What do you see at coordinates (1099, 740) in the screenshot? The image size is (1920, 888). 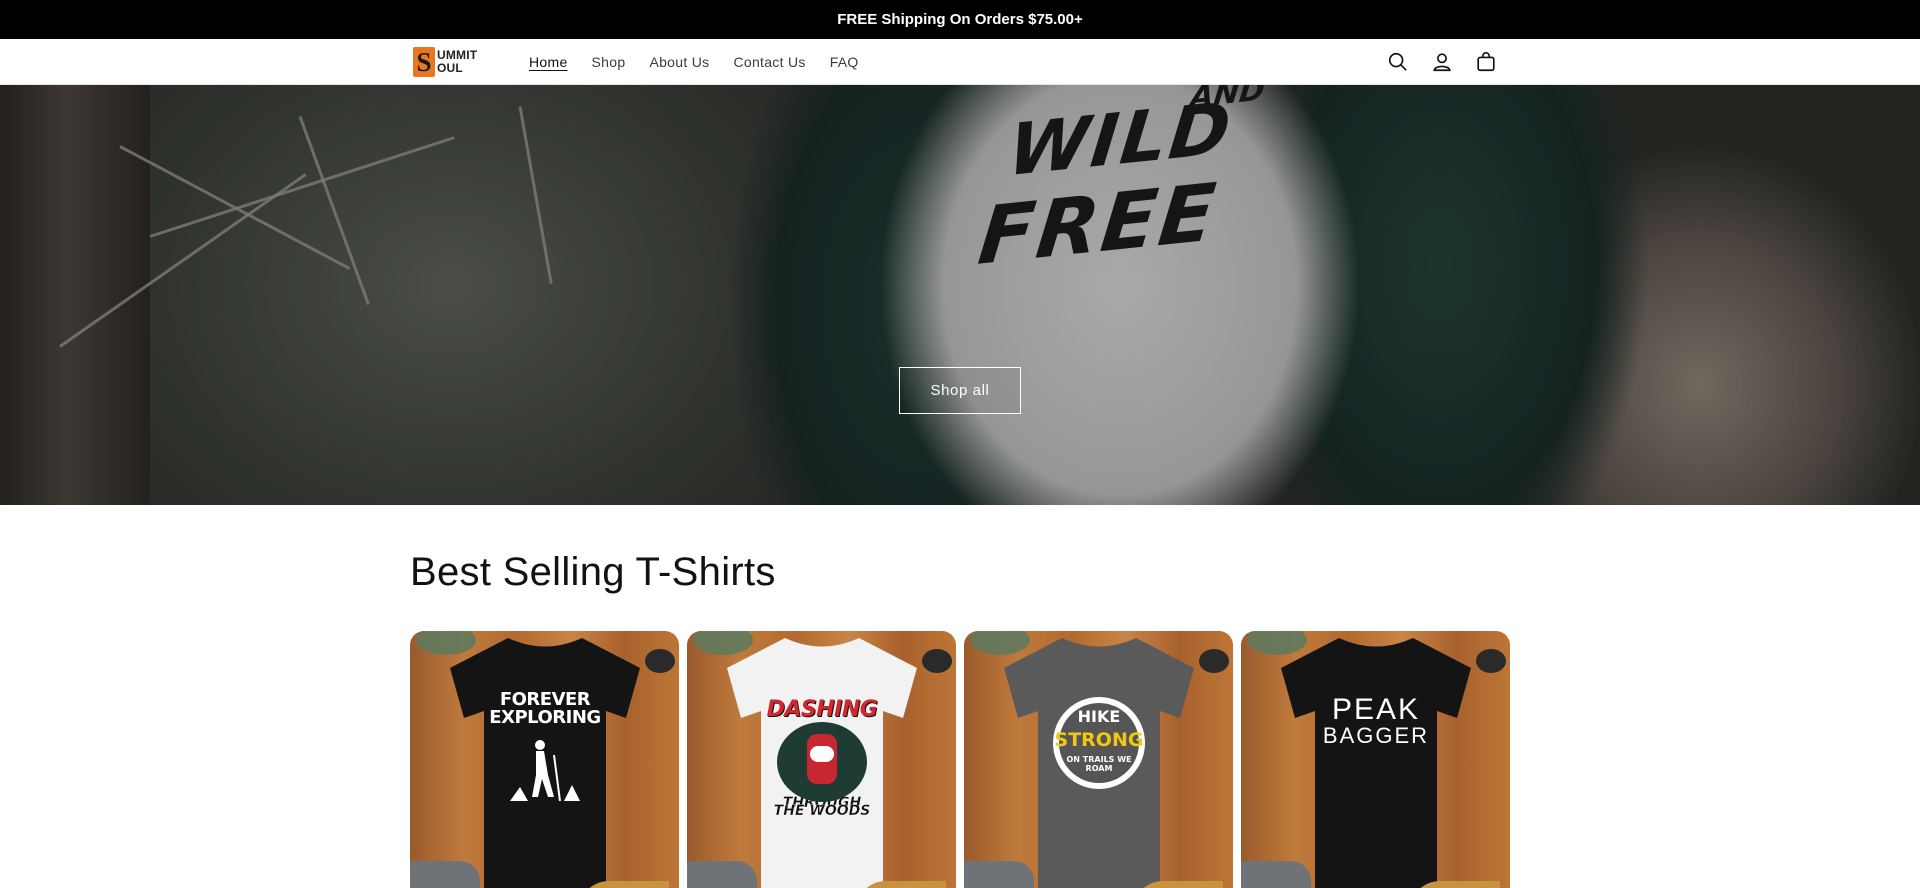 I see `design-line-2: STRONG` at bounding box center [1099, 740].